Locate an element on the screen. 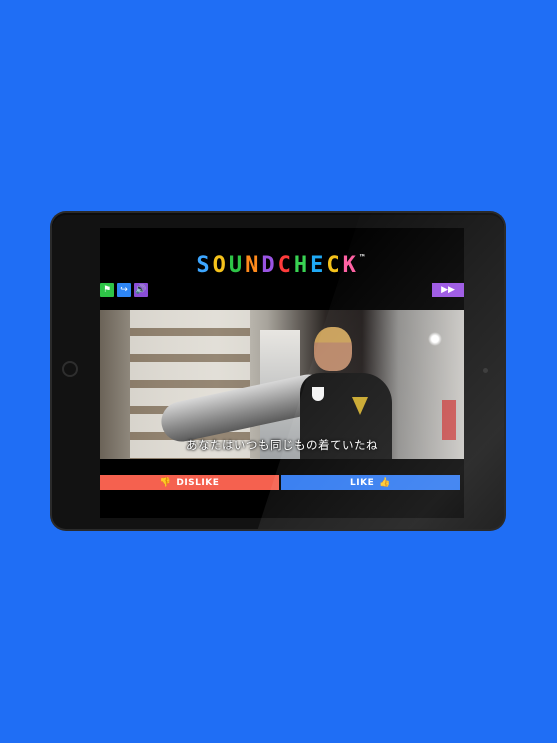 The width and height of the screenshot is (557, 743). thumbs-up-icon: 👍 is located at coordinates (385, 482).